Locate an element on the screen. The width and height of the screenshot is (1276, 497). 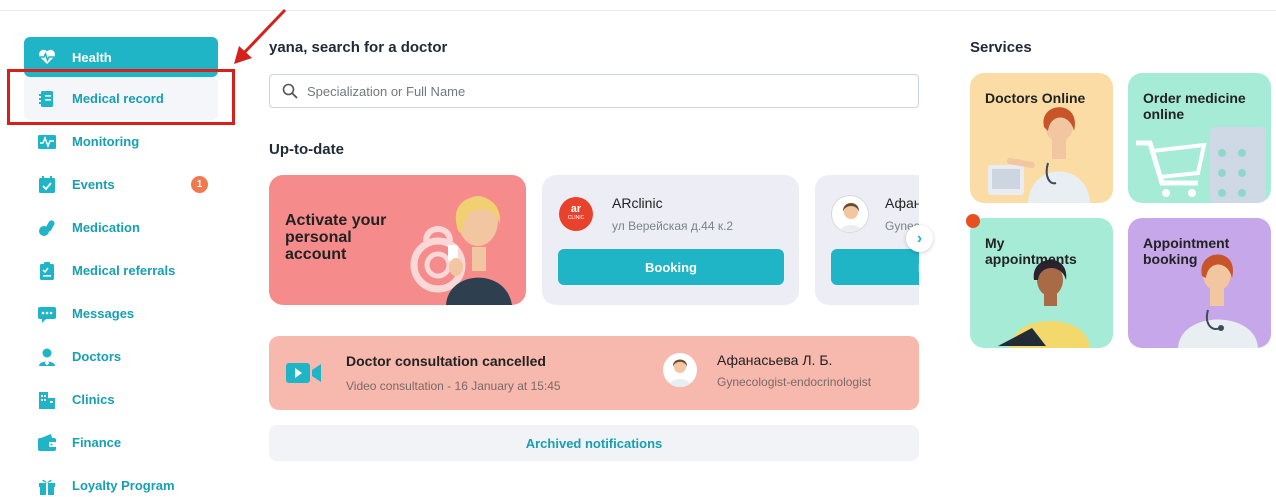
service-doctors-online: Doctors Online is located at coordinates (1041, 138).